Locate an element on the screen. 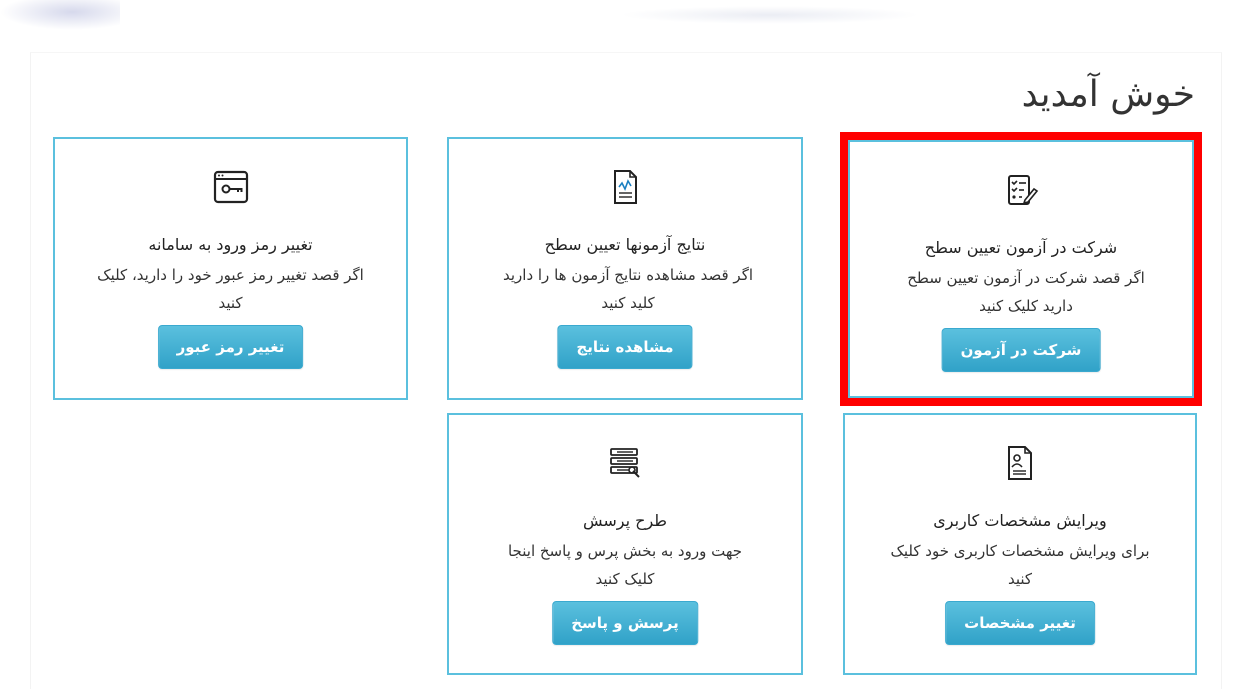 This screenshot has height=692, width=1235. card-title: نتایج آزمونها تعیین سطح is located at coordinates (625, 244).